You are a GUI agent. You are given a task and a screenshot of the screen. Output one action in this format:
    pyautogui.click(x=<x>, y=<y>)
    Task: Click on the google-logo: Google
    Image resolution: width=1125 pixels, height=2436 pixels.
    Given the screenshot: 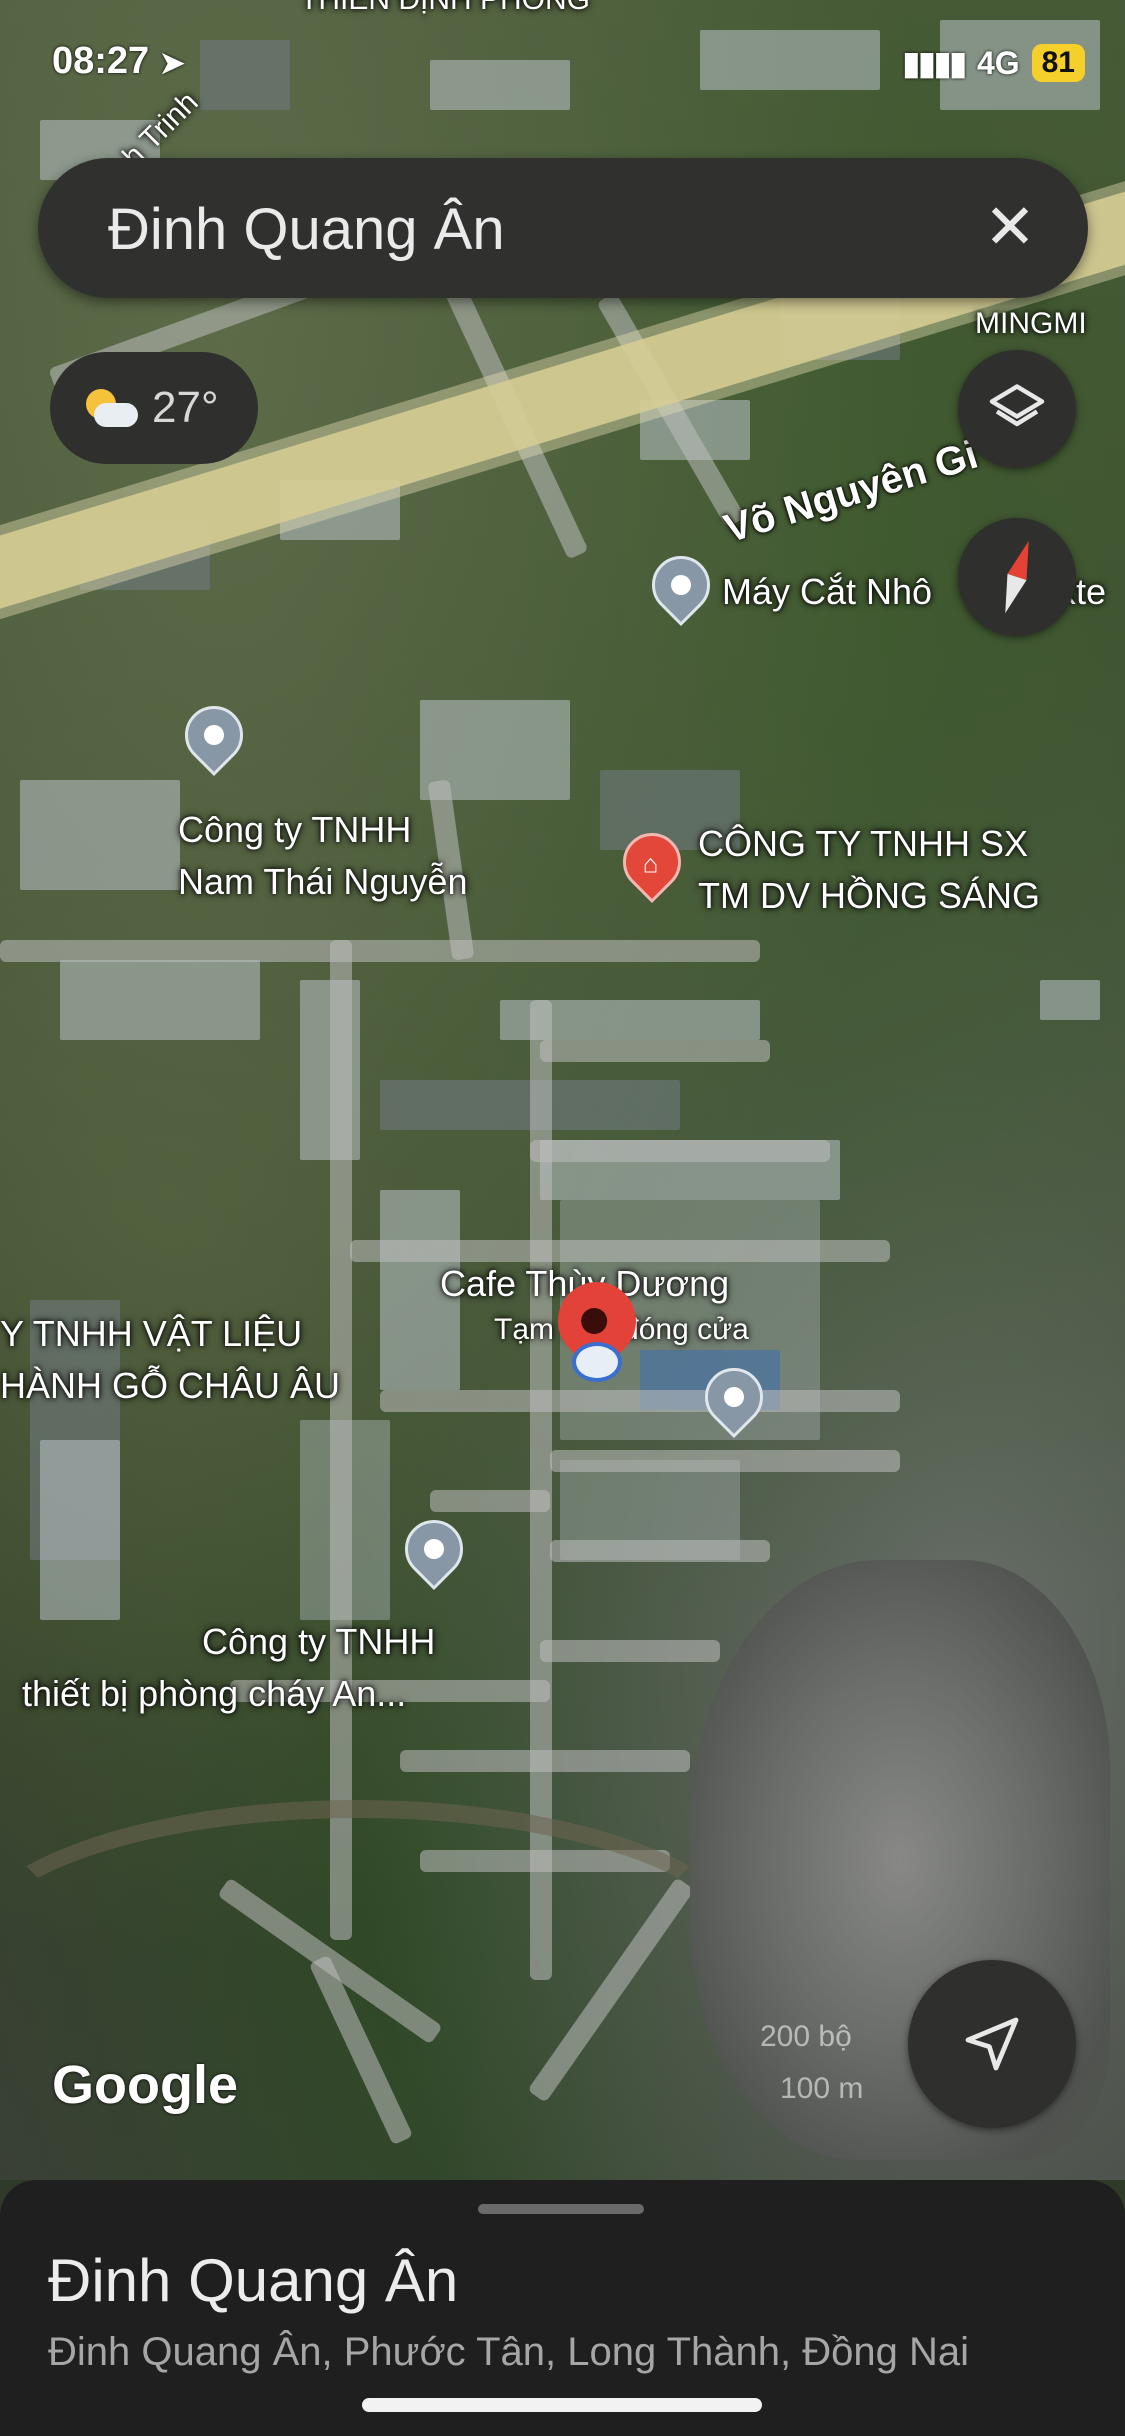 What is the action you would take?
    pyautogui.click(x=145, y=2085)
    